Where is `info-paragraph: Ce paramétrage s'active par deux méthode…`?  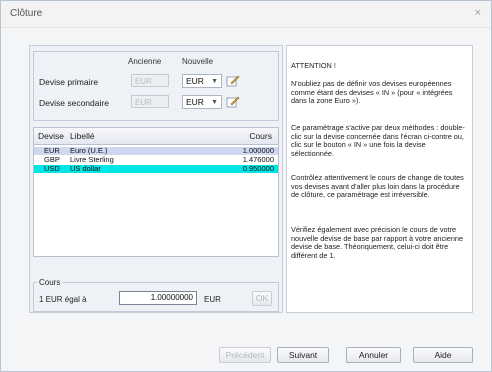
info-paragraph: Ce paramétrage s'active par deux méthode… is located at coordinates (378, 140).